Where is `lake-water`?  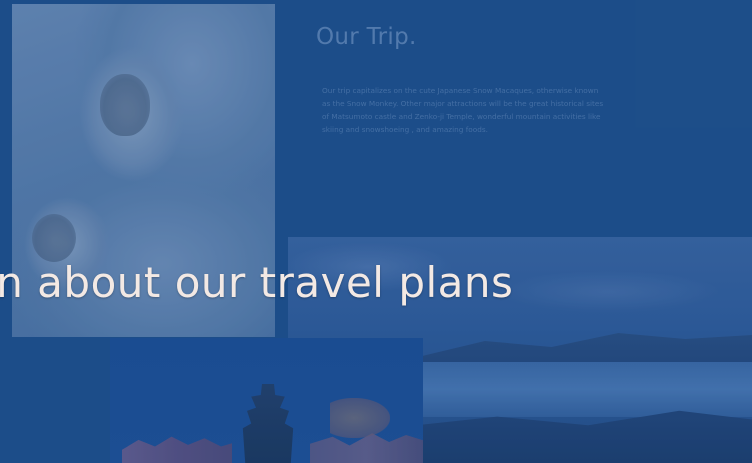 lake-water is located at coordinates (587, 389).